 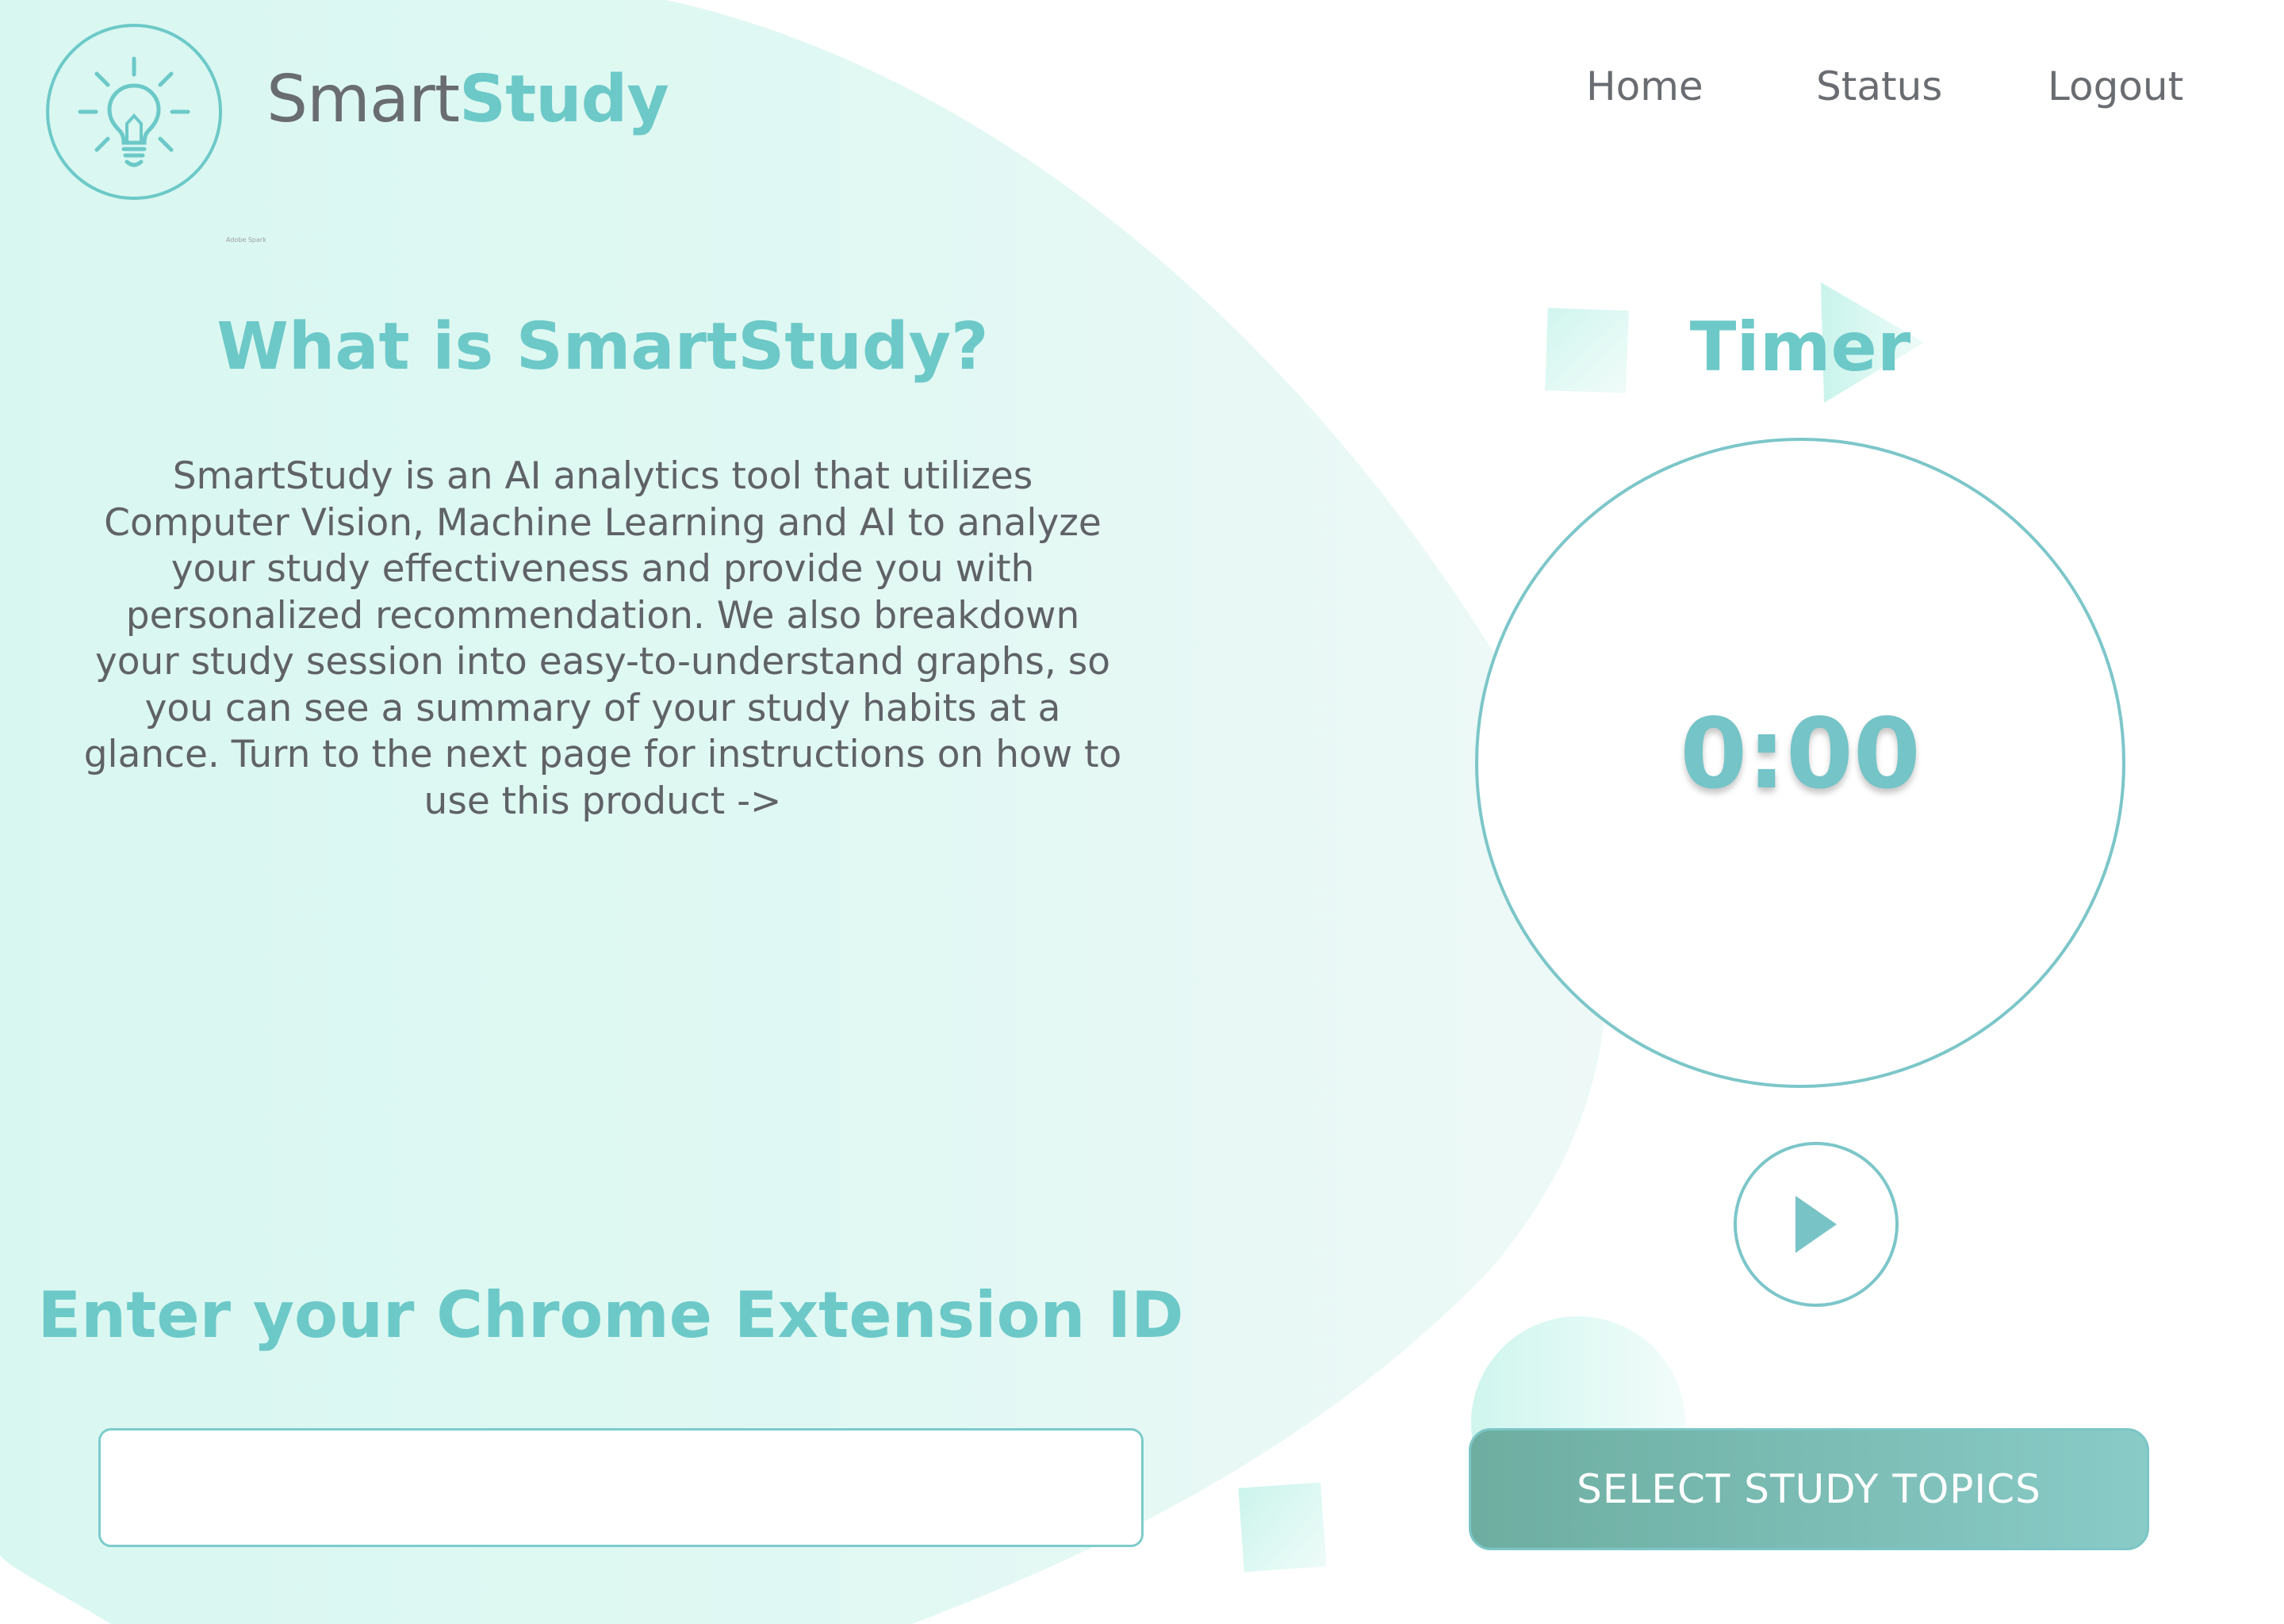 I want to click on nav-logout-link: Logout, so click(x=2115, y=86).